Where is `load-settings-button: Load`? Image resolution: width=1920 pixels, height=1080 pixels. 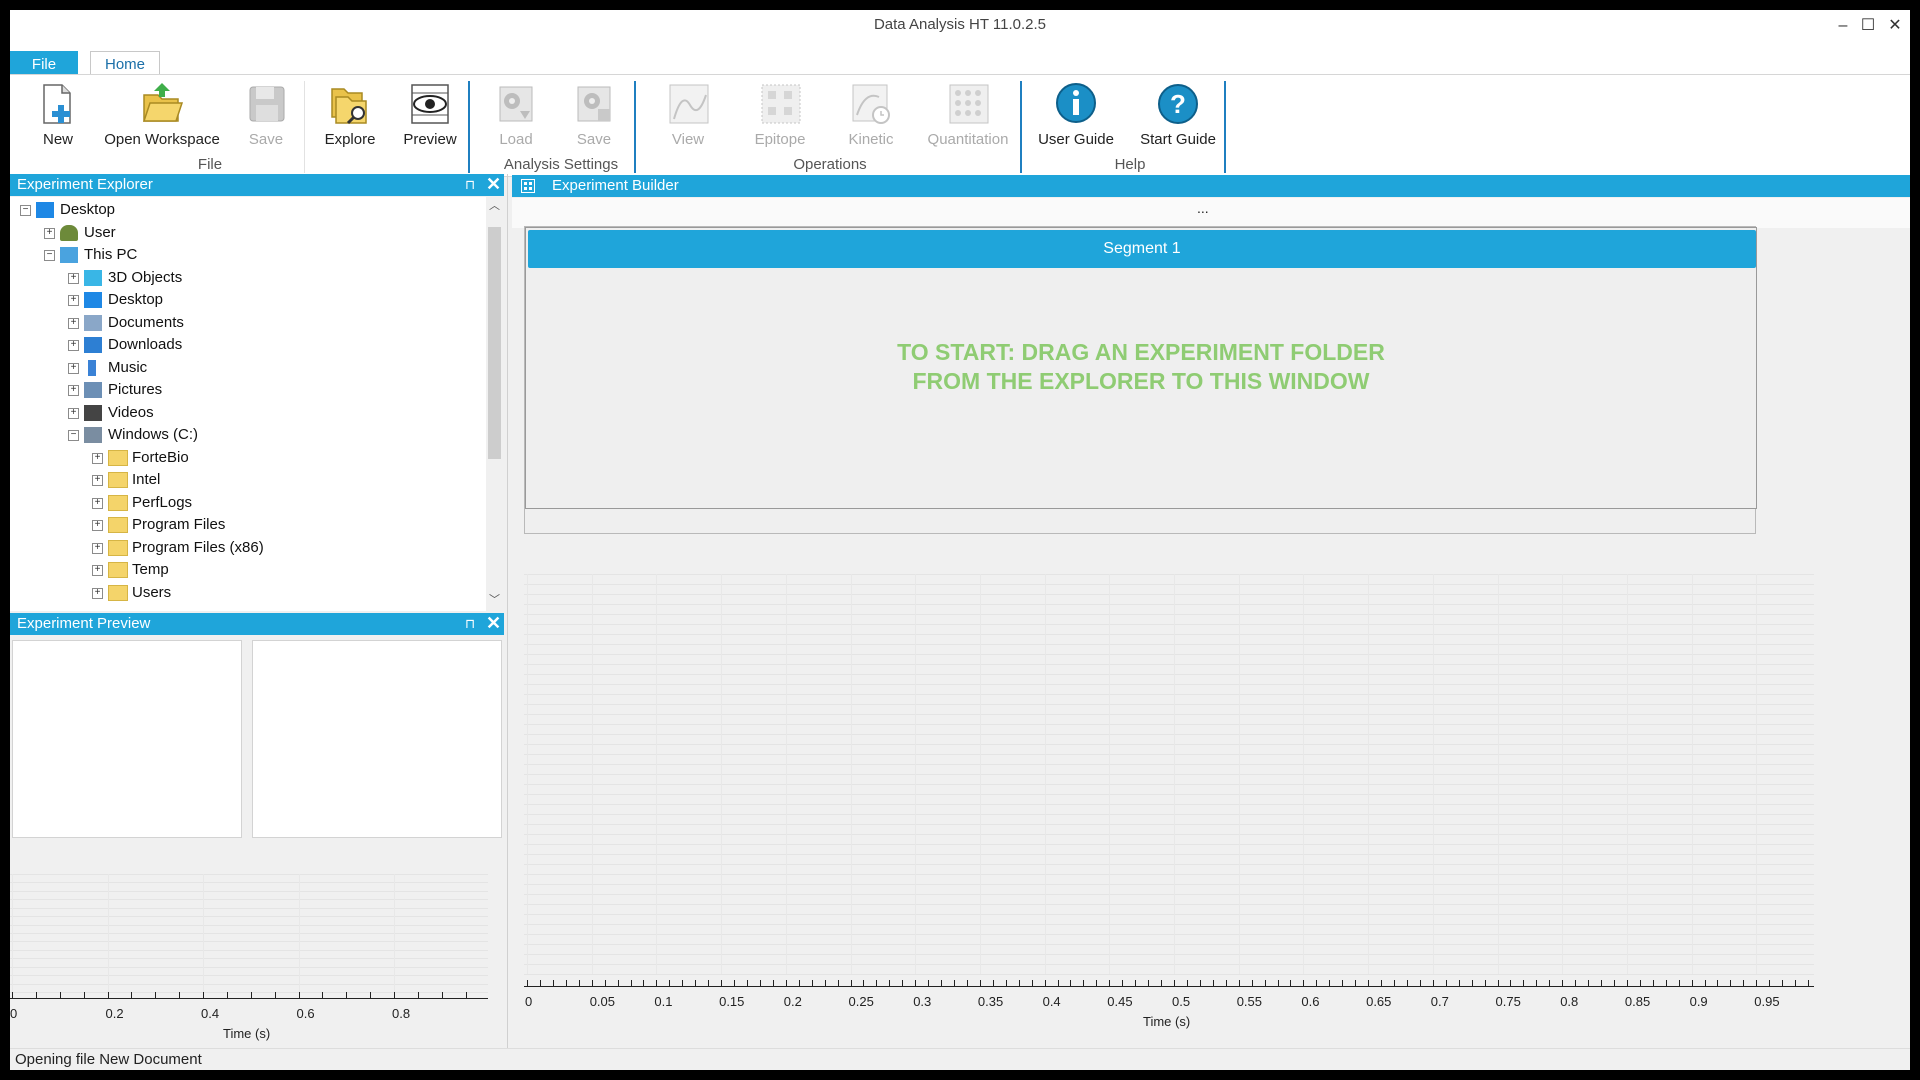
load-settings-button: Load is located at coordinates (516, 114).